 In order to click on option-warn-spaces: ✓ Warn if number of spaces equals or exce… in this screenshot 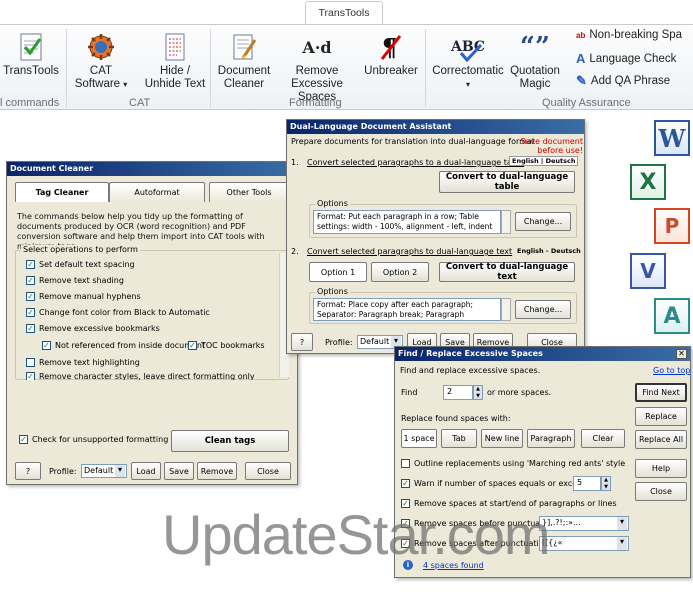, I will do `click(497, 483)`.